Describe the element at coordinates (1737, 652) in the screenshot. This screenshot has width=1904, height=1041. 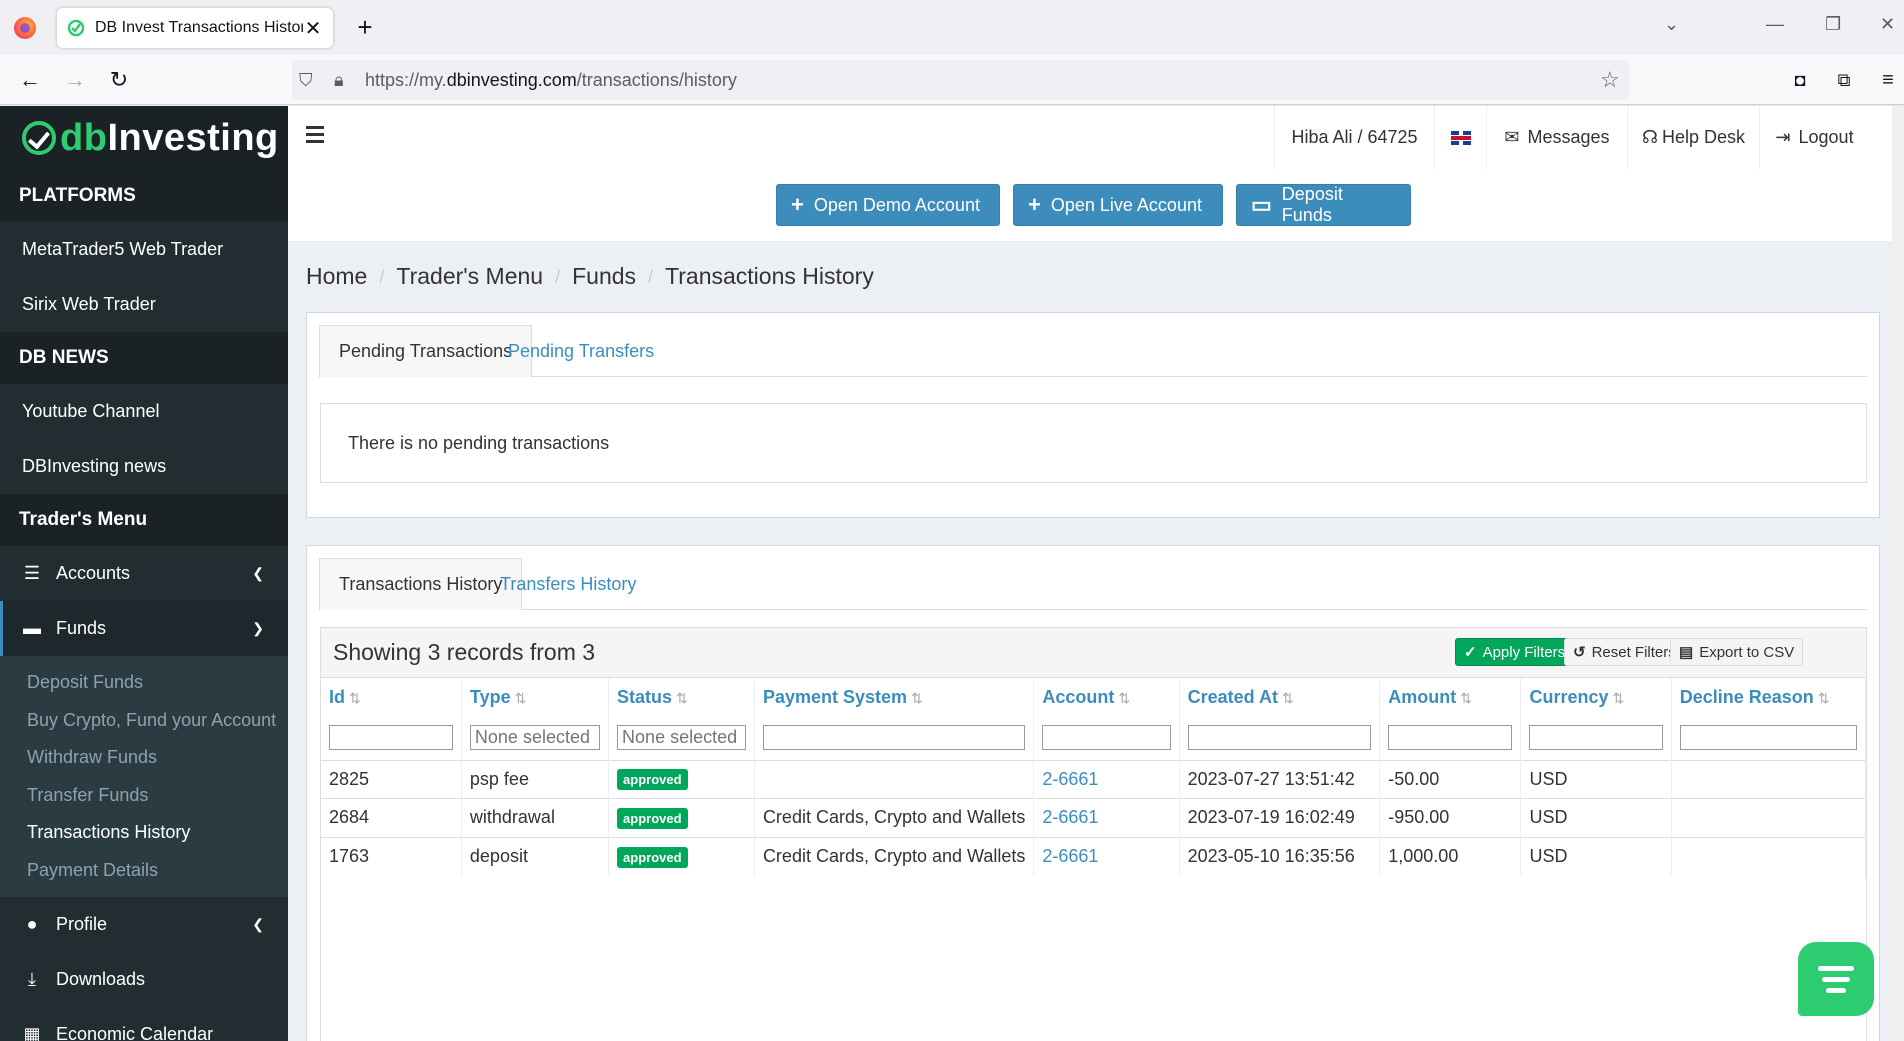
I see `export-csv-button: ▤ Export to CSV` at that location.